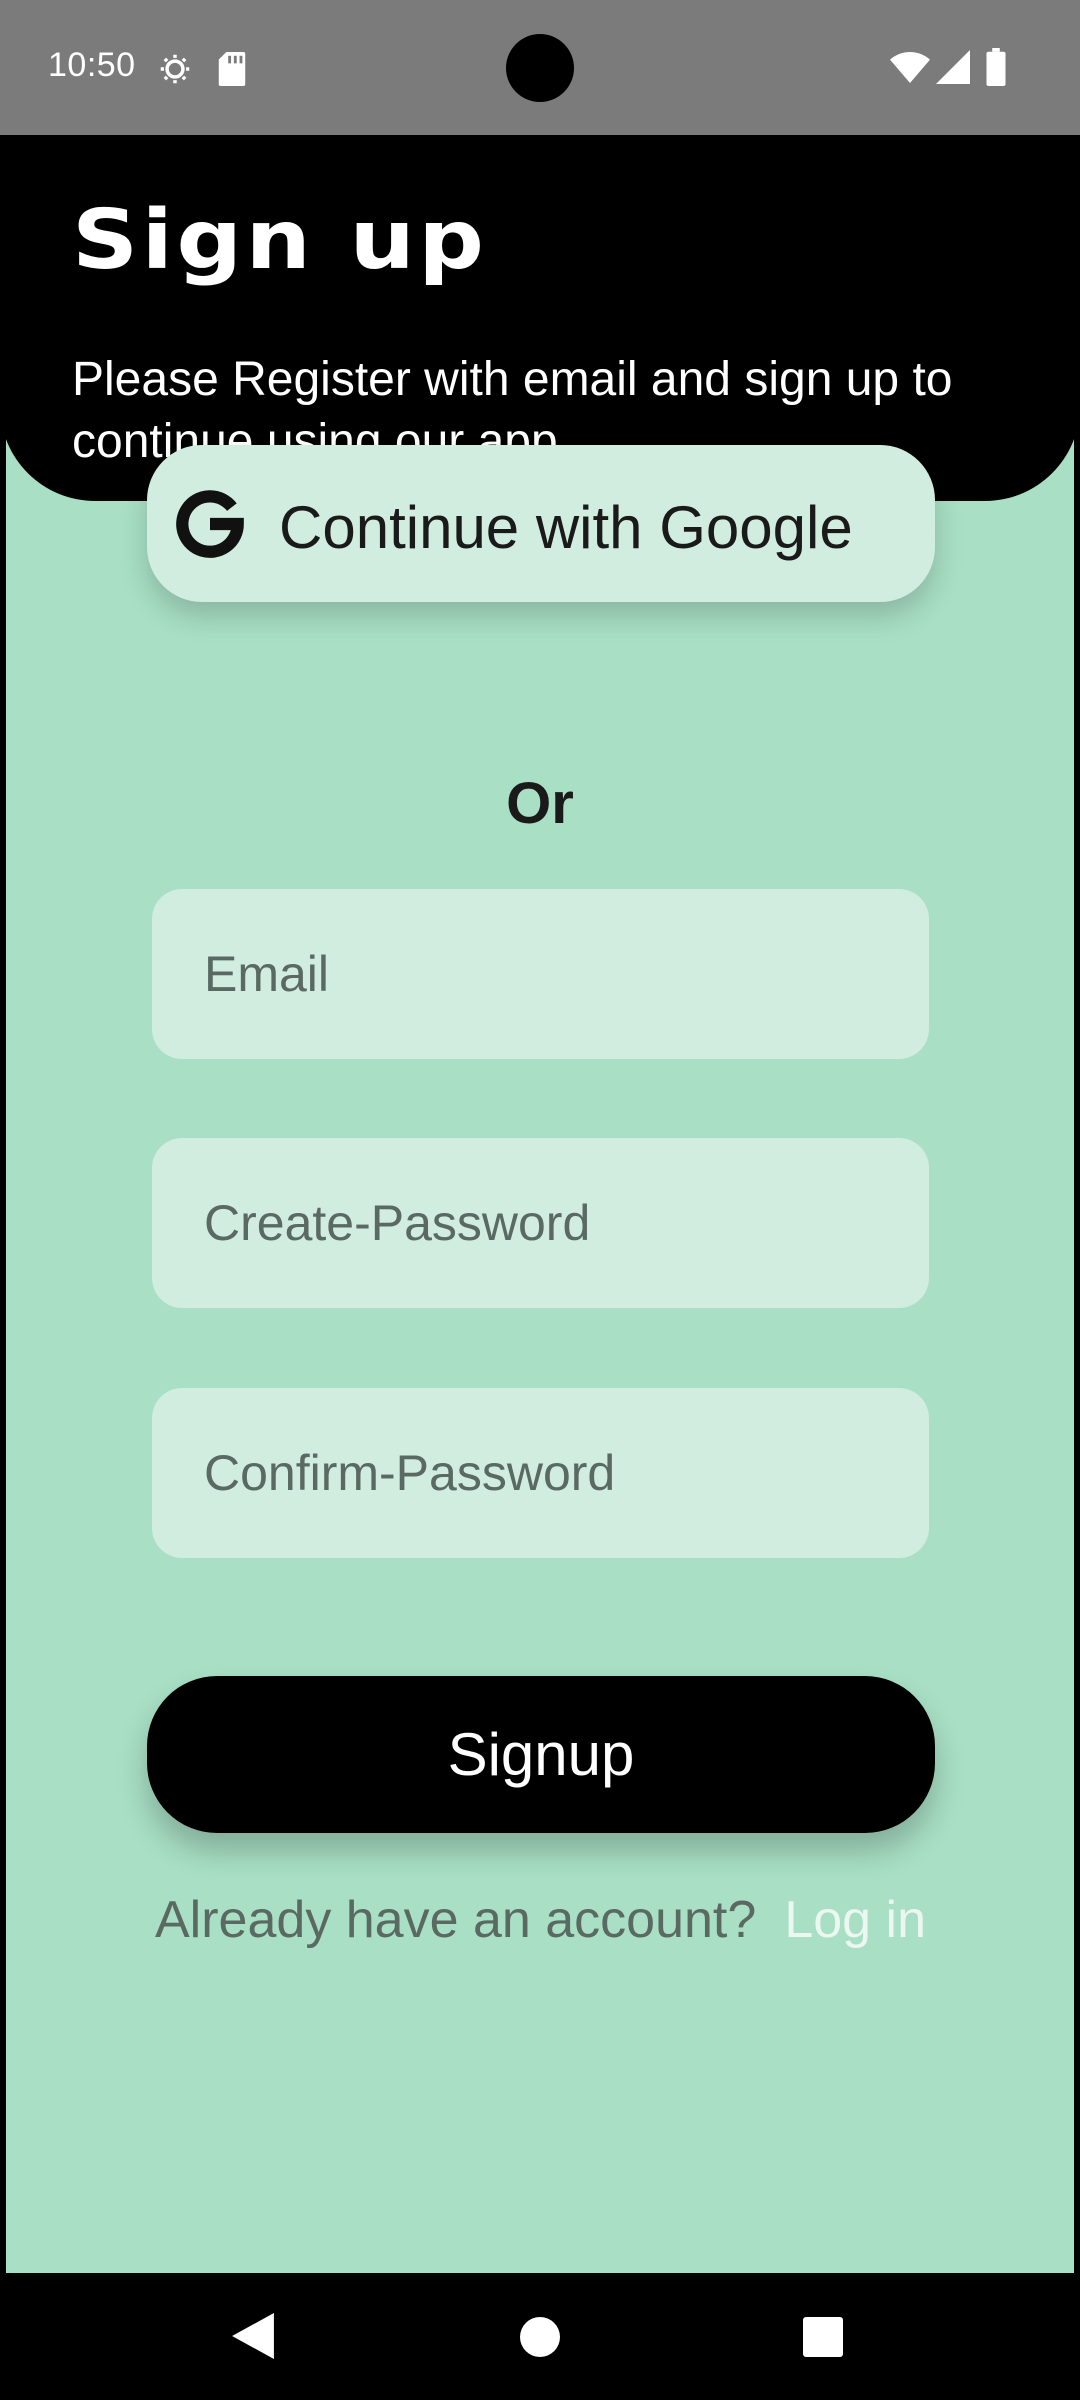  What do you see at coordinates (540, 1223) in the screenshot?
I see `create-password-field` at bounding box center [540, 1223].